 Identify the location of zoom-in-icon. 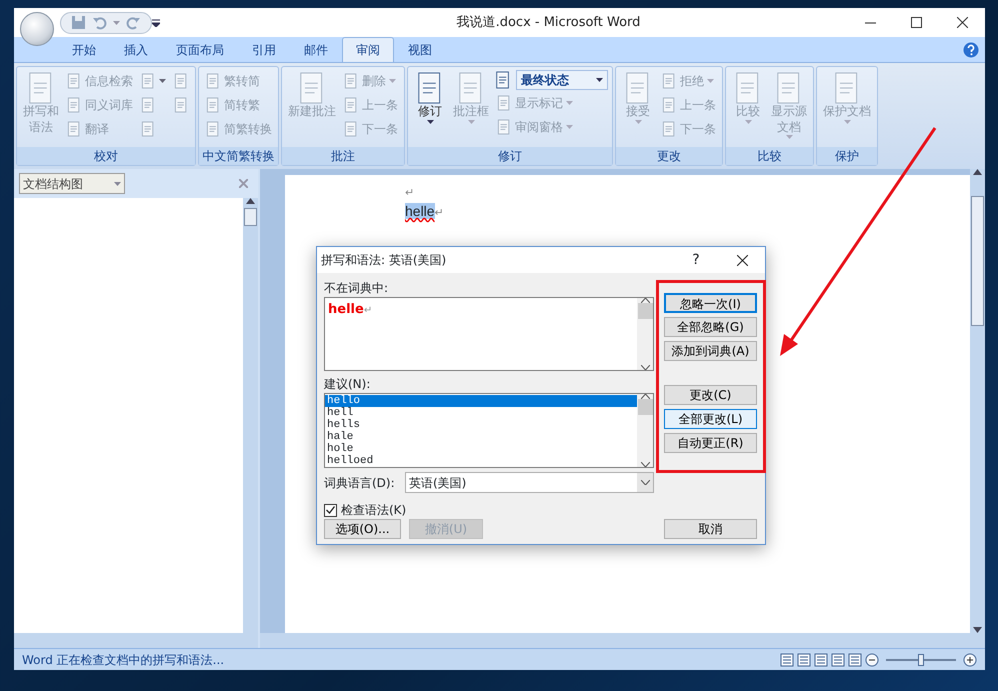
(970, 659).